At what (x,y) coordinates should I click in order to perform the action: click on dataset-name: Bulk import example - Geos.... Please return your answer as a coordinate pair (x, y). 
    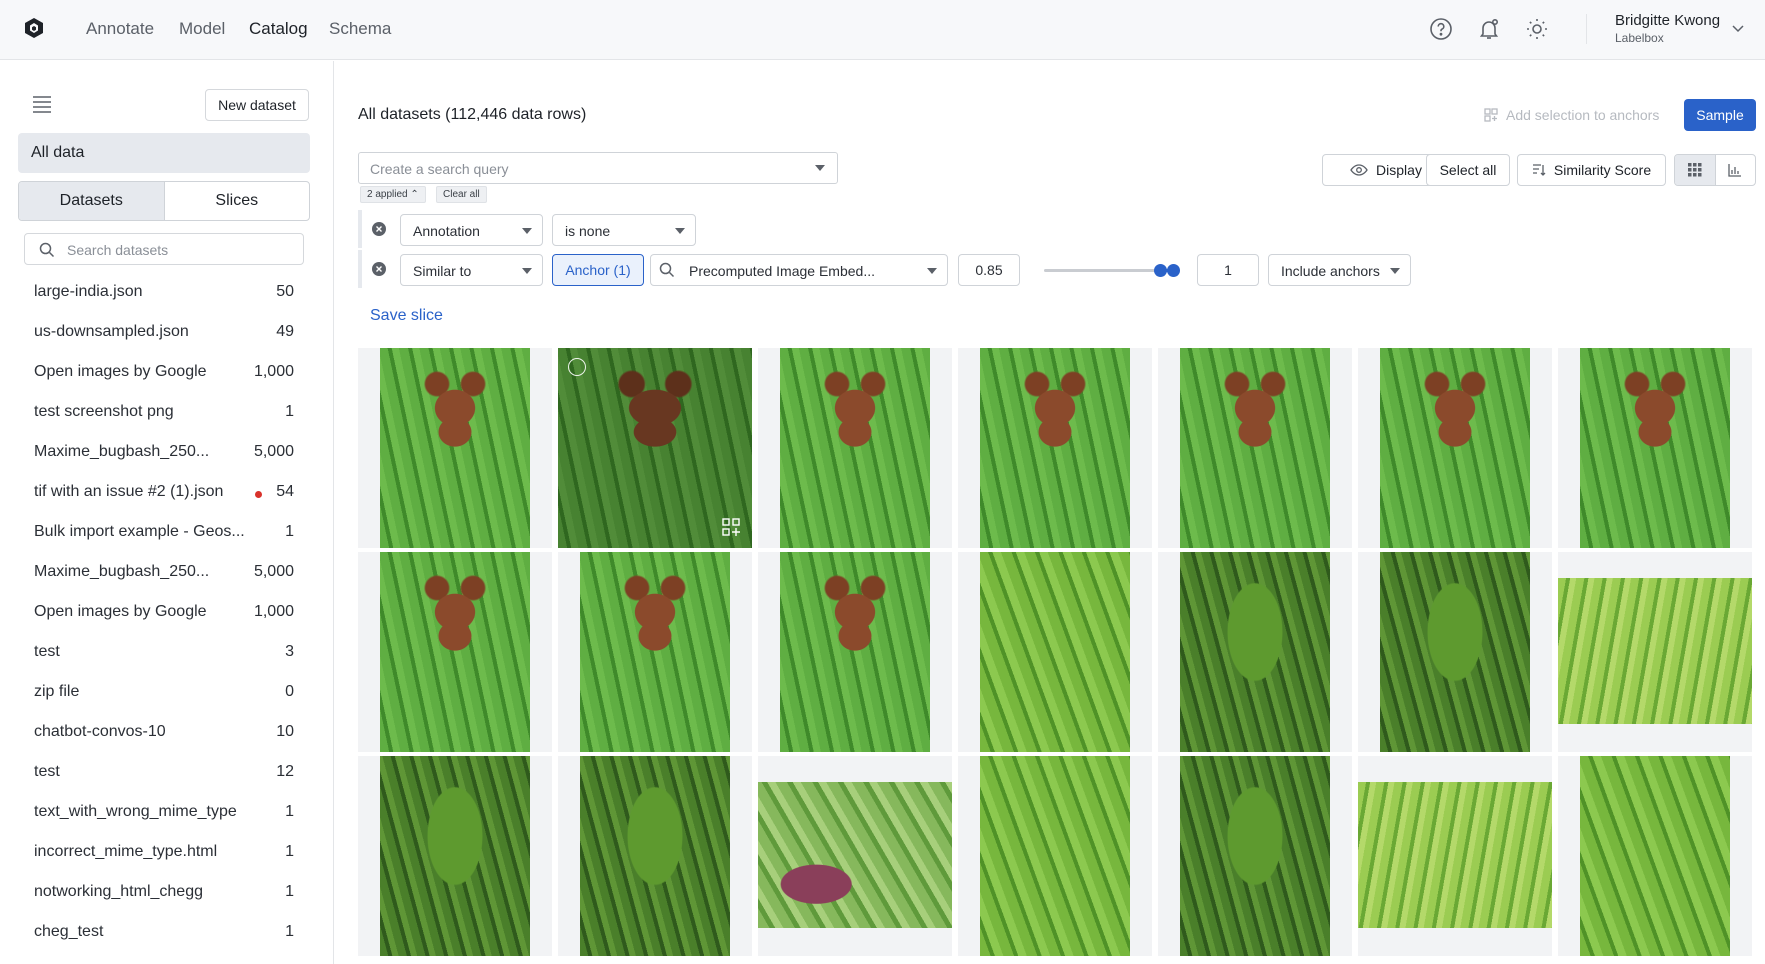
    Looking at the image, I should click on (139, 531).